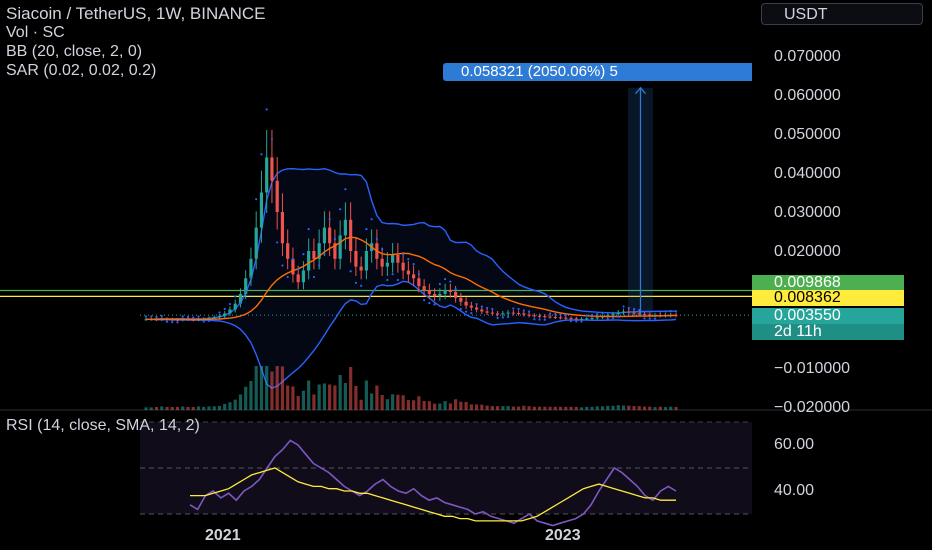  What do you see at coordinates (103, 426) in the screenshot?
I see `rsi-legend: RSI (14, close, SMA, 14, 2)` at bounding box center [103, 426].